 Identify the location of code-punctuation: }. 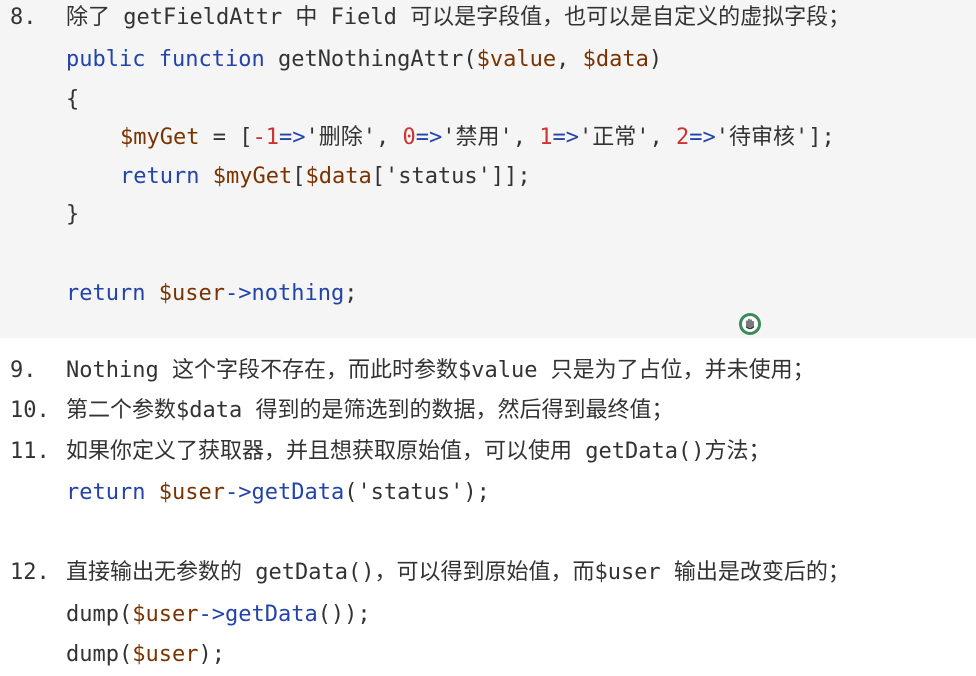
(73, 214).